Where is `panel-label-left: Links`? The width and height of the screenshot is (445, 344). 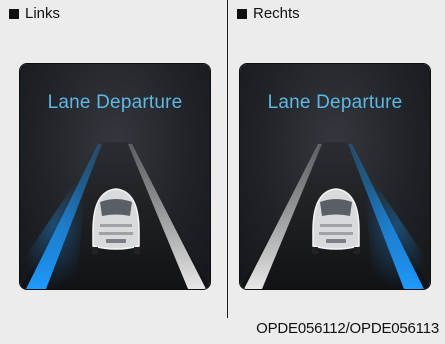 panel-label-left: Links is located at coordinates (34, 13).